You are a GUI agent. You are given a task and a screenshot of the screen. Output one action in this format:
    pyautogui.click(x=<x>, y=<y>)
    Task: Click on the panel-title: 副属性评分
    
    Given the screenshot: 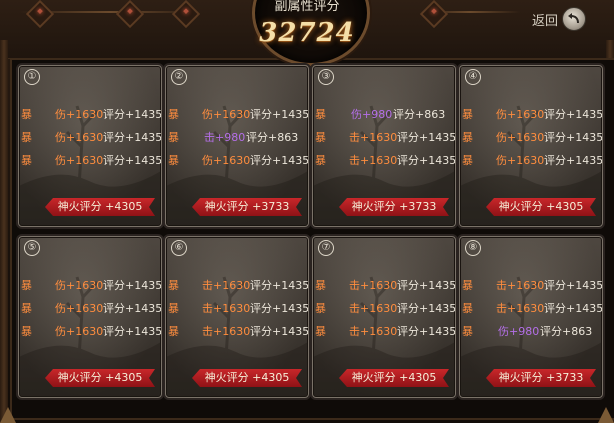 What is the action you would take?
    pyautogui.click(x=307, y=7)
    